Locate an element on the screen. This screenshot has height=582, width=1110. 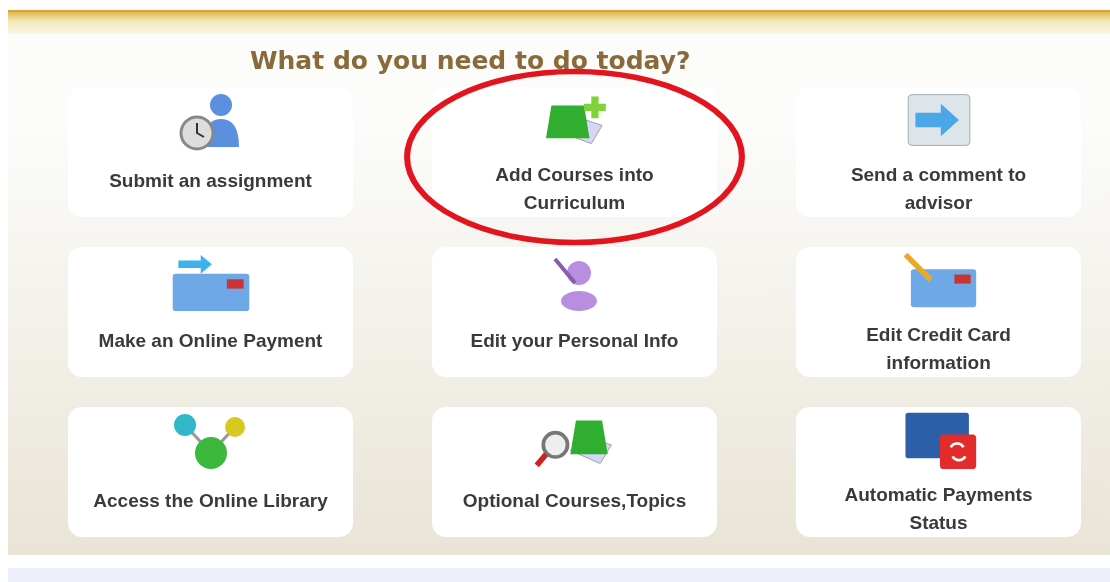
task-link: Optional Courses,Topics is located at coordinates (574, 472).